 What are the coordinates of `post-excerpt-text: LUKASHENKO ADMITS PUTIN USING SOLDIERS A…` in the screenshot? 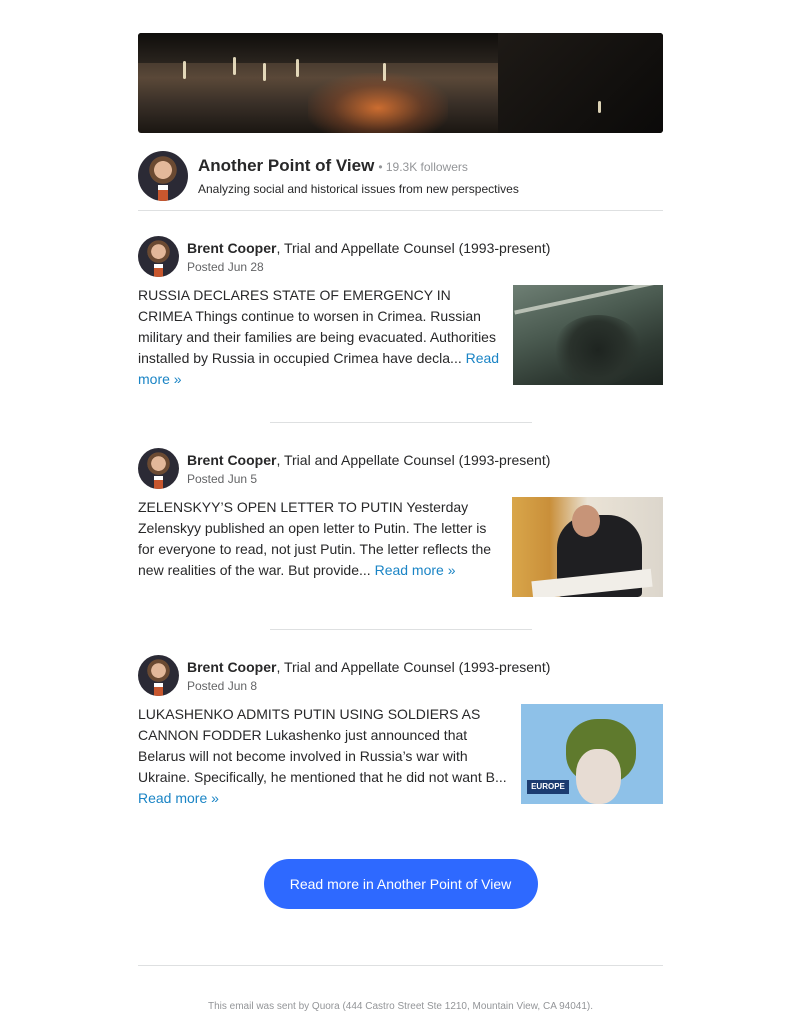 It's located at (322, 745).